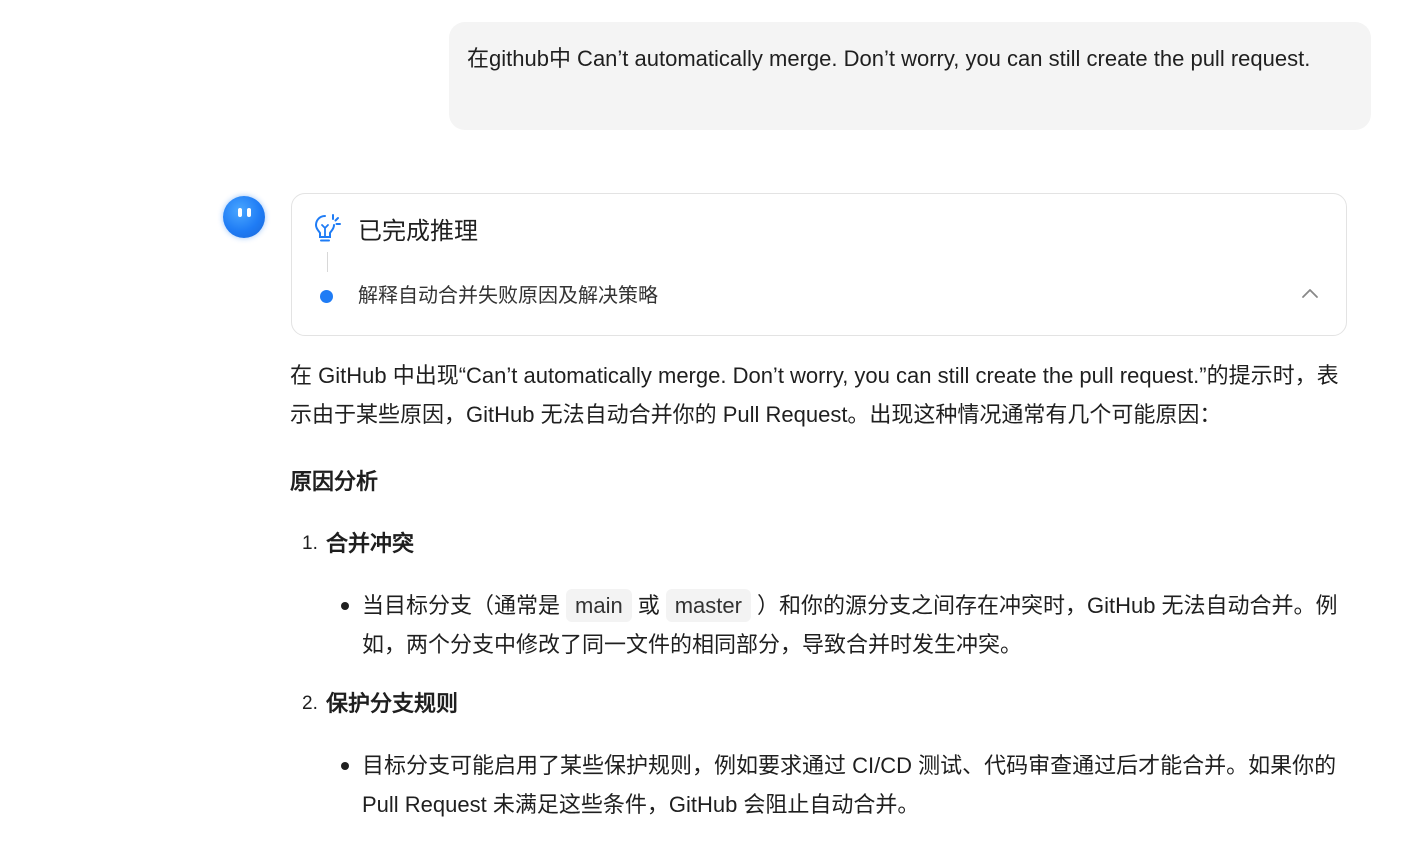 Image resolution: width=1414 pixels, height=858 pixels. What do you see at coordinates (327, 262) in the screenshot?
I see `reasoning-timeline-line` at bounding box center [327, 262].